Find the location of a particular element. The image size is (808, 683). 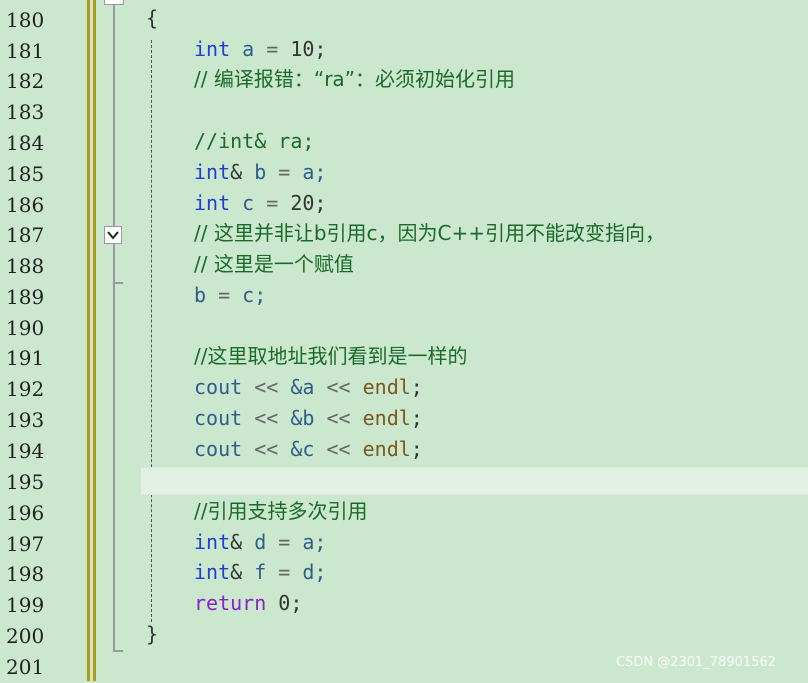

line-number: 190 is located at coordinates (25, 328).